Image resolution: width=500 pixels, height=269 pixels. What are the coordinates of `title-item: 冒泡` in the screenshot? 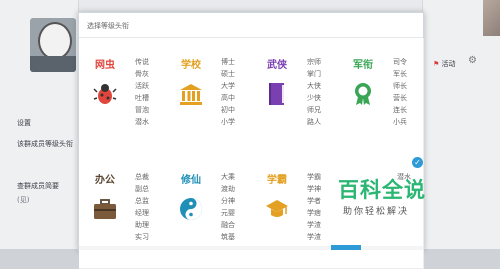 It's located at (142, 110).